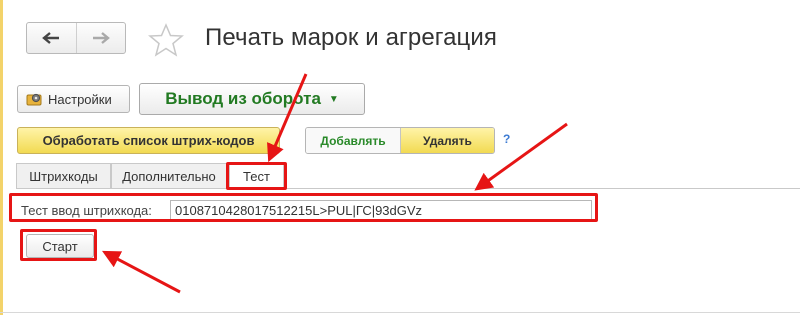 Image resolution: width=800 pixels, height=315 pixels. Describe the element at coordinates (521, 156) in the screenshot. I see `arrow-to-test-field` at that location.